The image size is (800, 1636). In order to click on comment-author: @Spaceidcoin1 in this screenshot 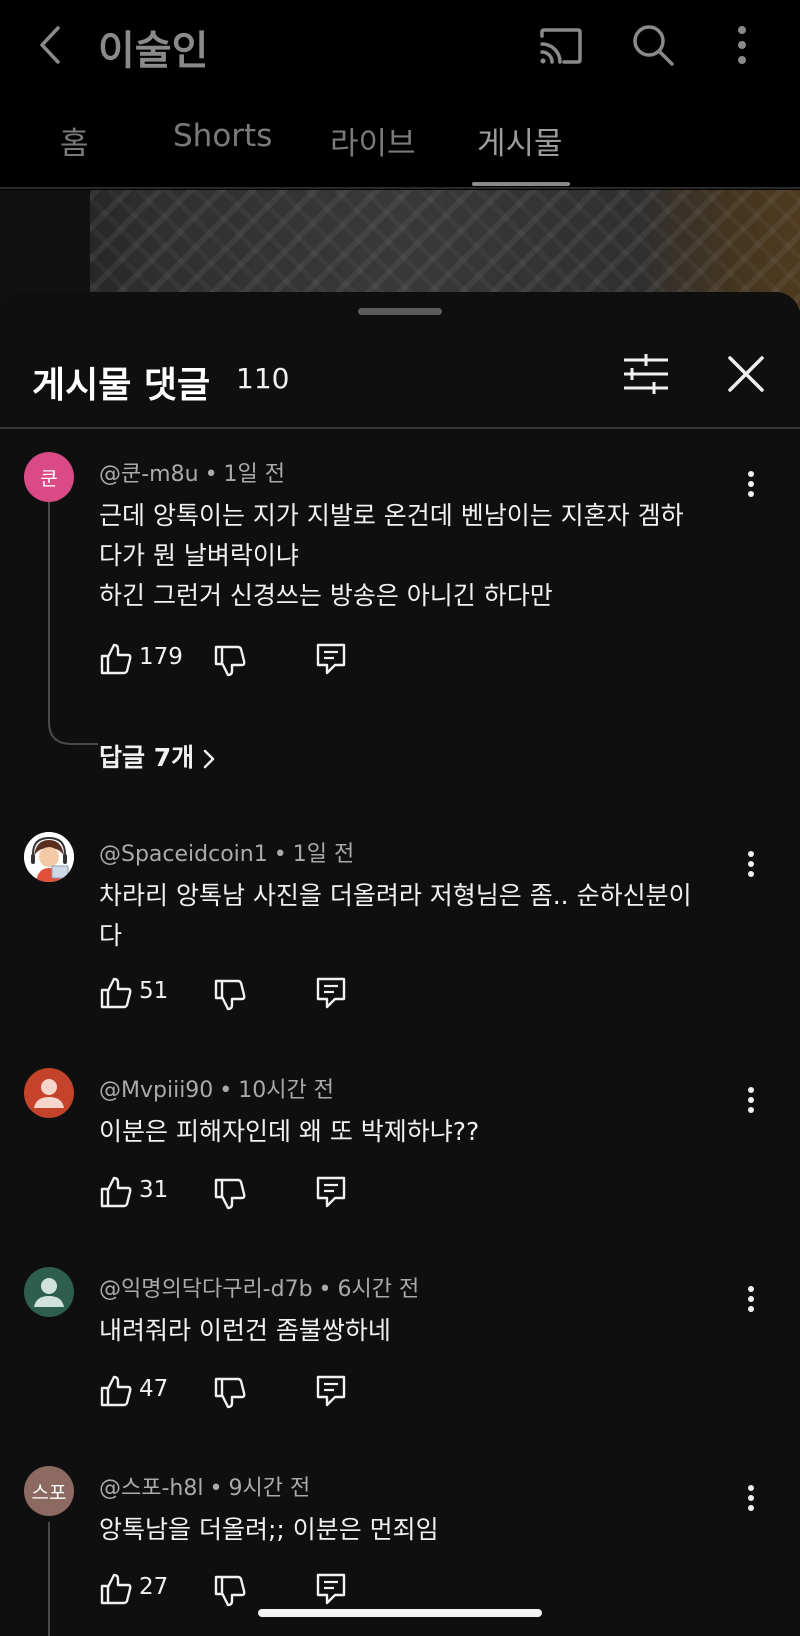, I will do `click(183, 854)`.